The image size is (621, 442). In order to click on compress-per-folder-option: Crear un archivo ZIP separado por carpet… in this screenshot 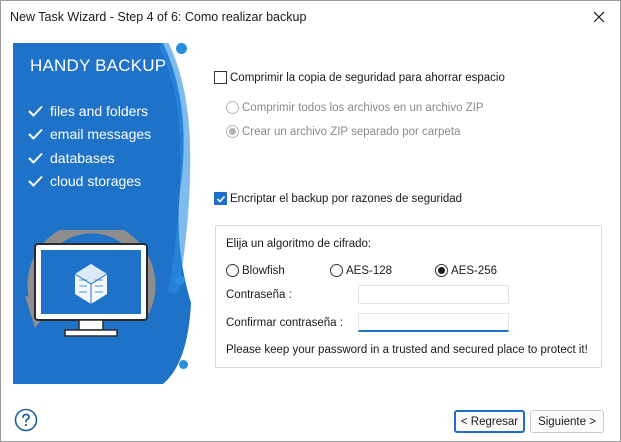, I will do `click(343, 131)`.